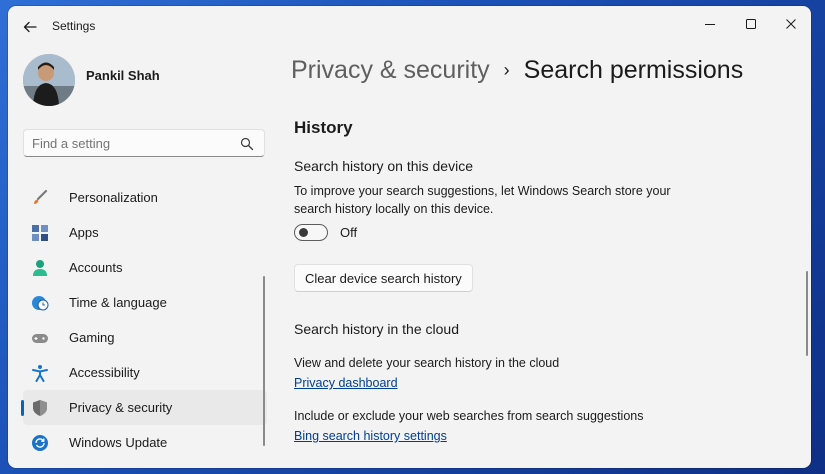 The image size is (825, 474). I want to click on sidebar-item-label: Windows Update, so click(118, 442).